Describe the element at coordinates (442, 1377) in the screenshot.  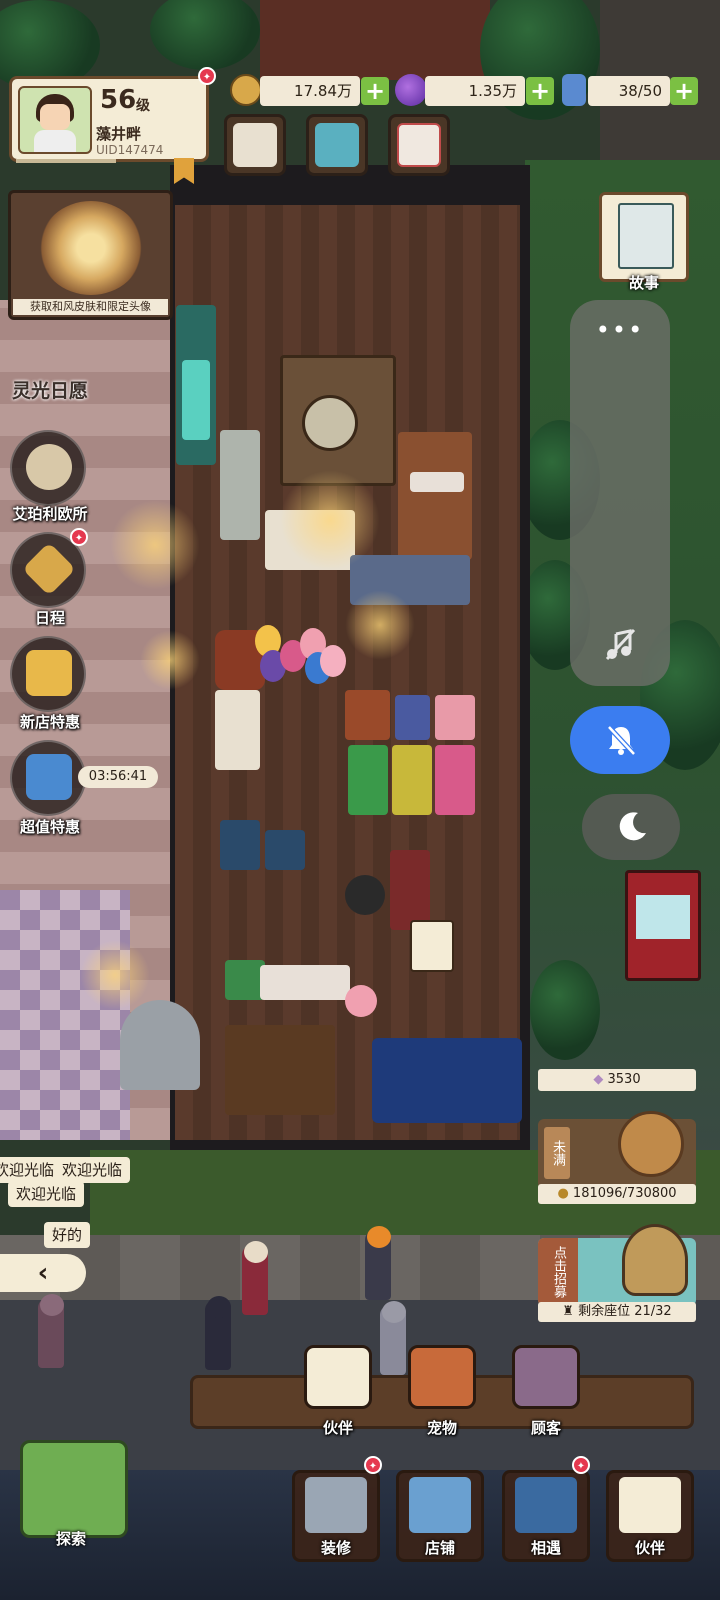
I see `pet-food-bowl-icon` at that location.